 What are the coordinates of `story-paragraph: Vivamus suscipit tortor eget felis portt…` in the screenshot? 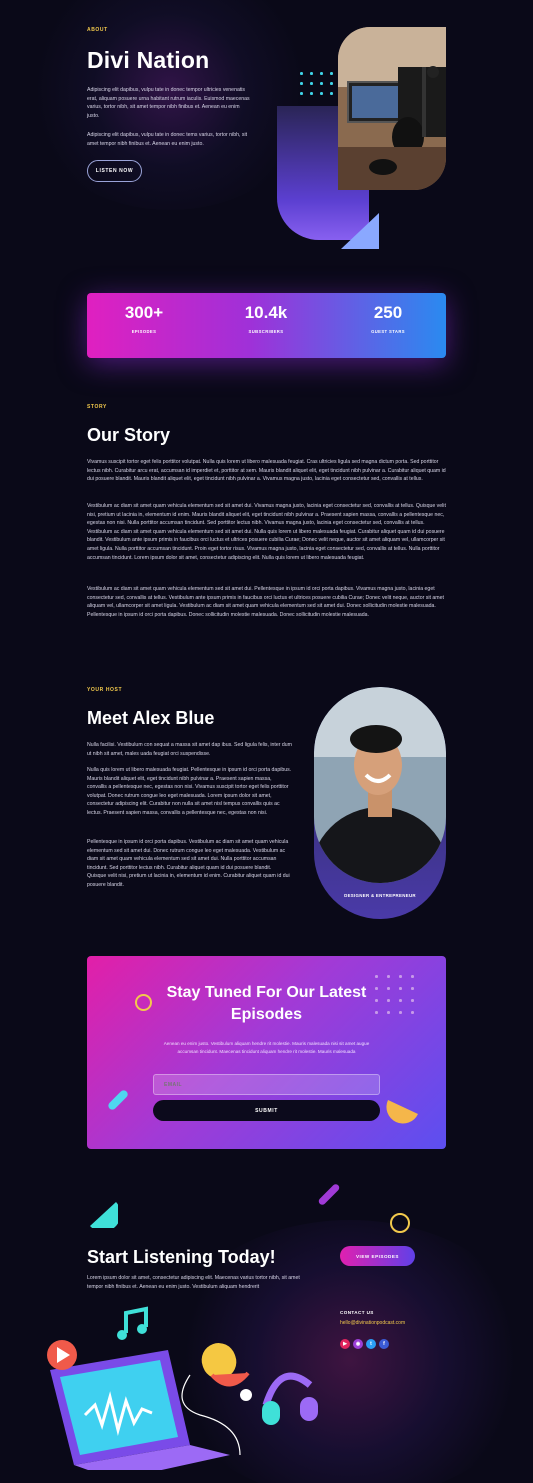 It's located at (266, 471).